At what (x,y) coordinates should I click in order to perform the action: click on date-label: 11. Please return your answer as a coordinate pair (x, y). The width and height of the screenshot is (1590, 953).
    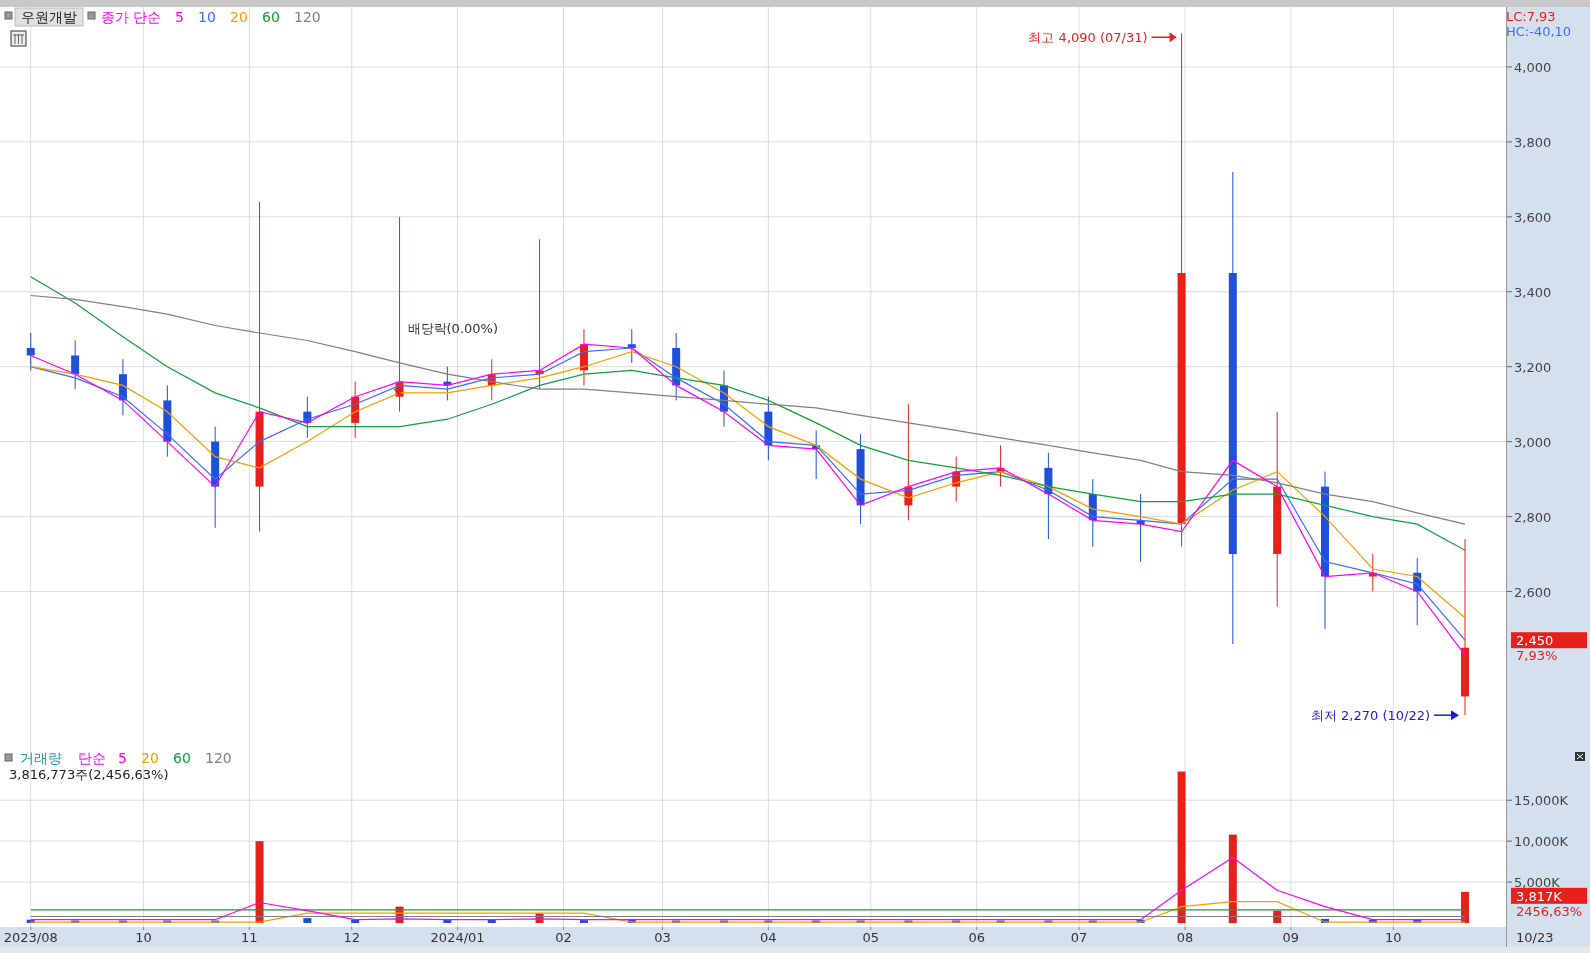
    Looking at the image, I should click on (249, 937).